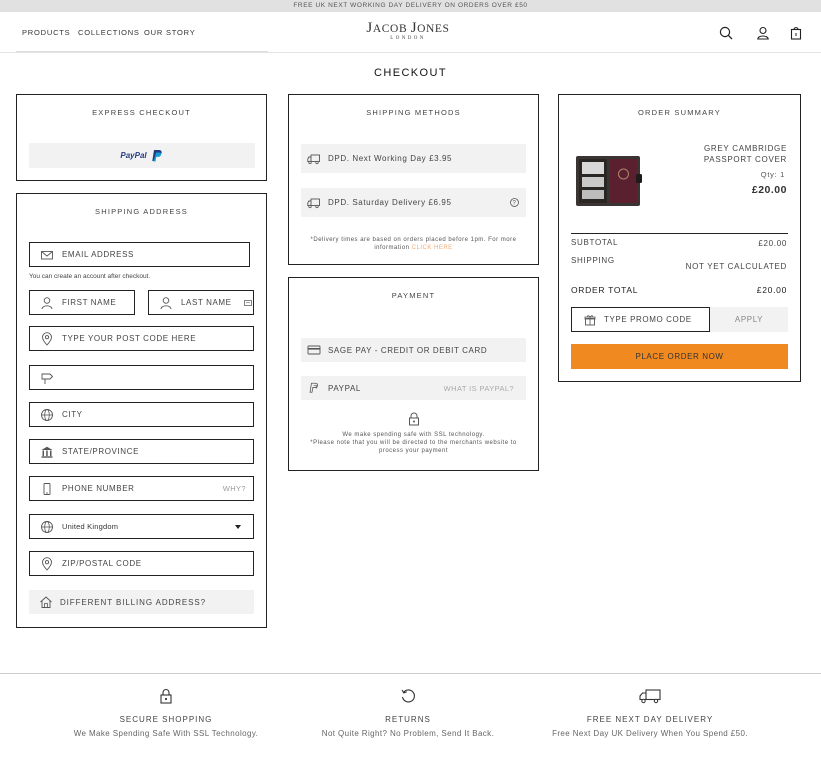 The width and height of the screenshot is (821, 762). I want to click on country-selected-value: United Kingdom, so click(90, 526).